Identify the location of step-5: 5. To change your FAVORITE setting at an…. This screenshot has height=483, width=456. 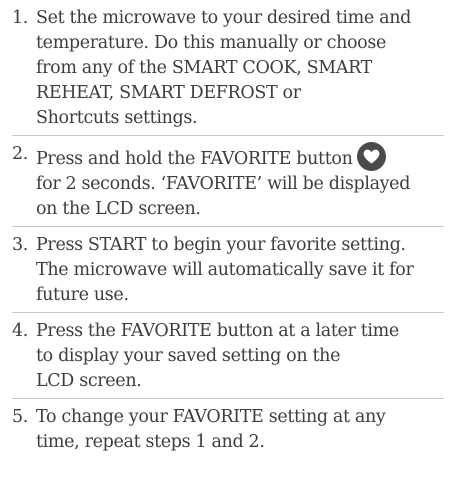
(231, 430).